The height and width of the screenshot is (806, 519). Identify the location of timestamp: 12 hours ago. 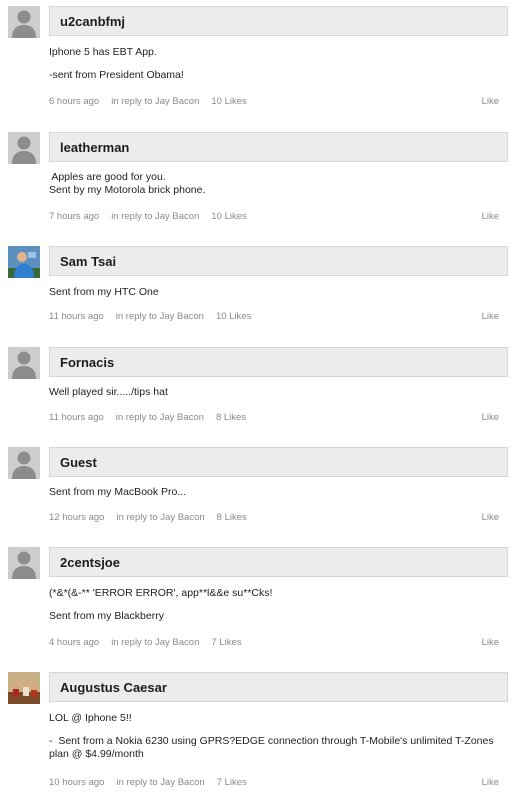
(76, 517).